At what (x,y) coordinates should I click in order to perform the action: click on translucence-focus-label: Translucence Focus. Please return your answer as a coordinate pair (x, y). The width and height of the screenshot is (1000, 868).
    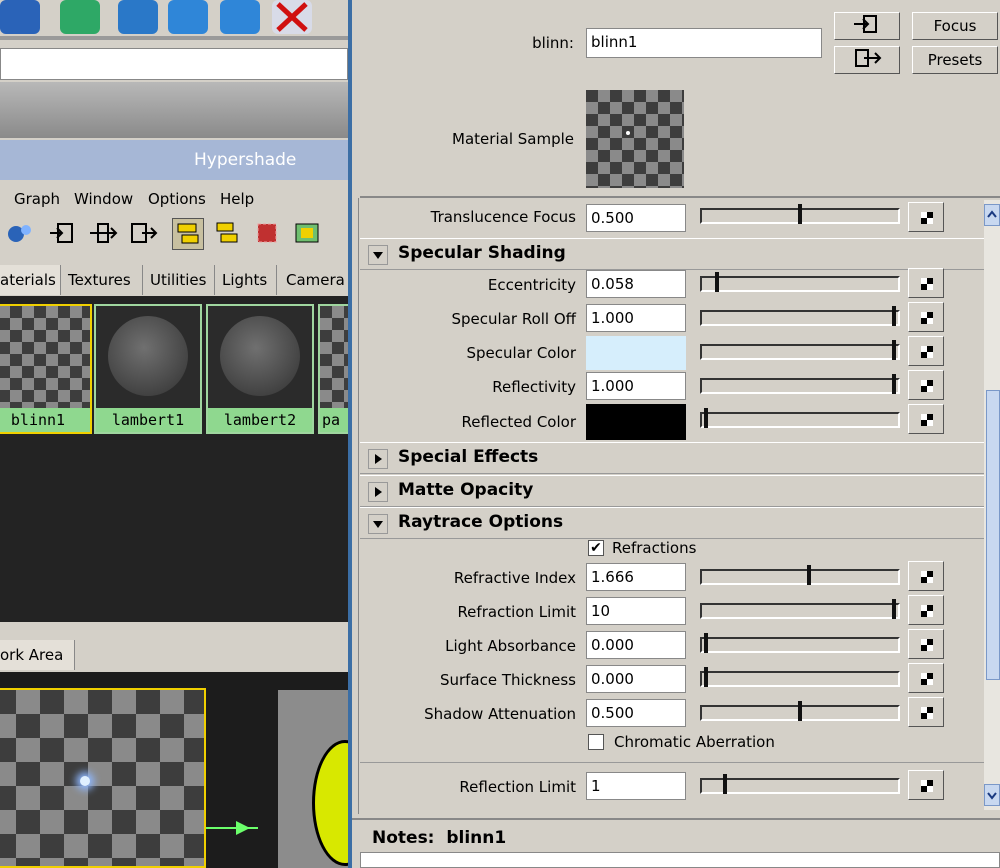
    Looking at the image, I should click on (503, 217).